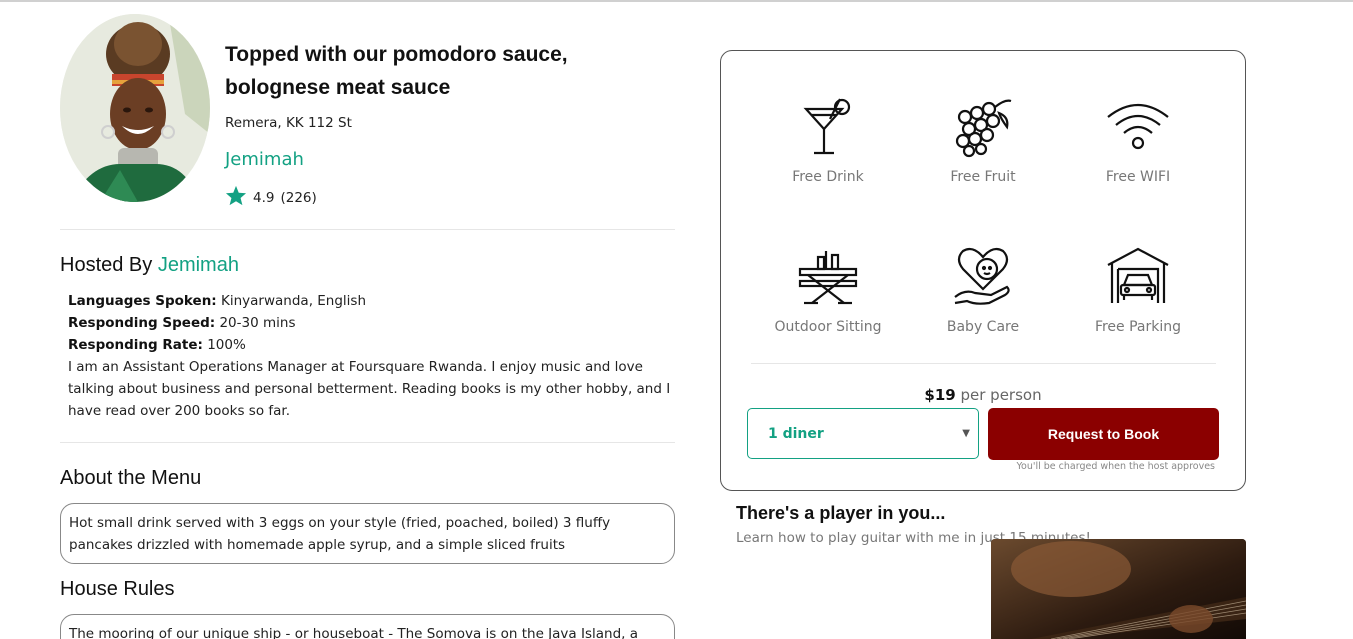 The width and height of the screenshot is (1353, 639). Describe the element at coordinates (109, 265) in the screenshot. I see `hosted-by-prefix: Hosted By` at that location.